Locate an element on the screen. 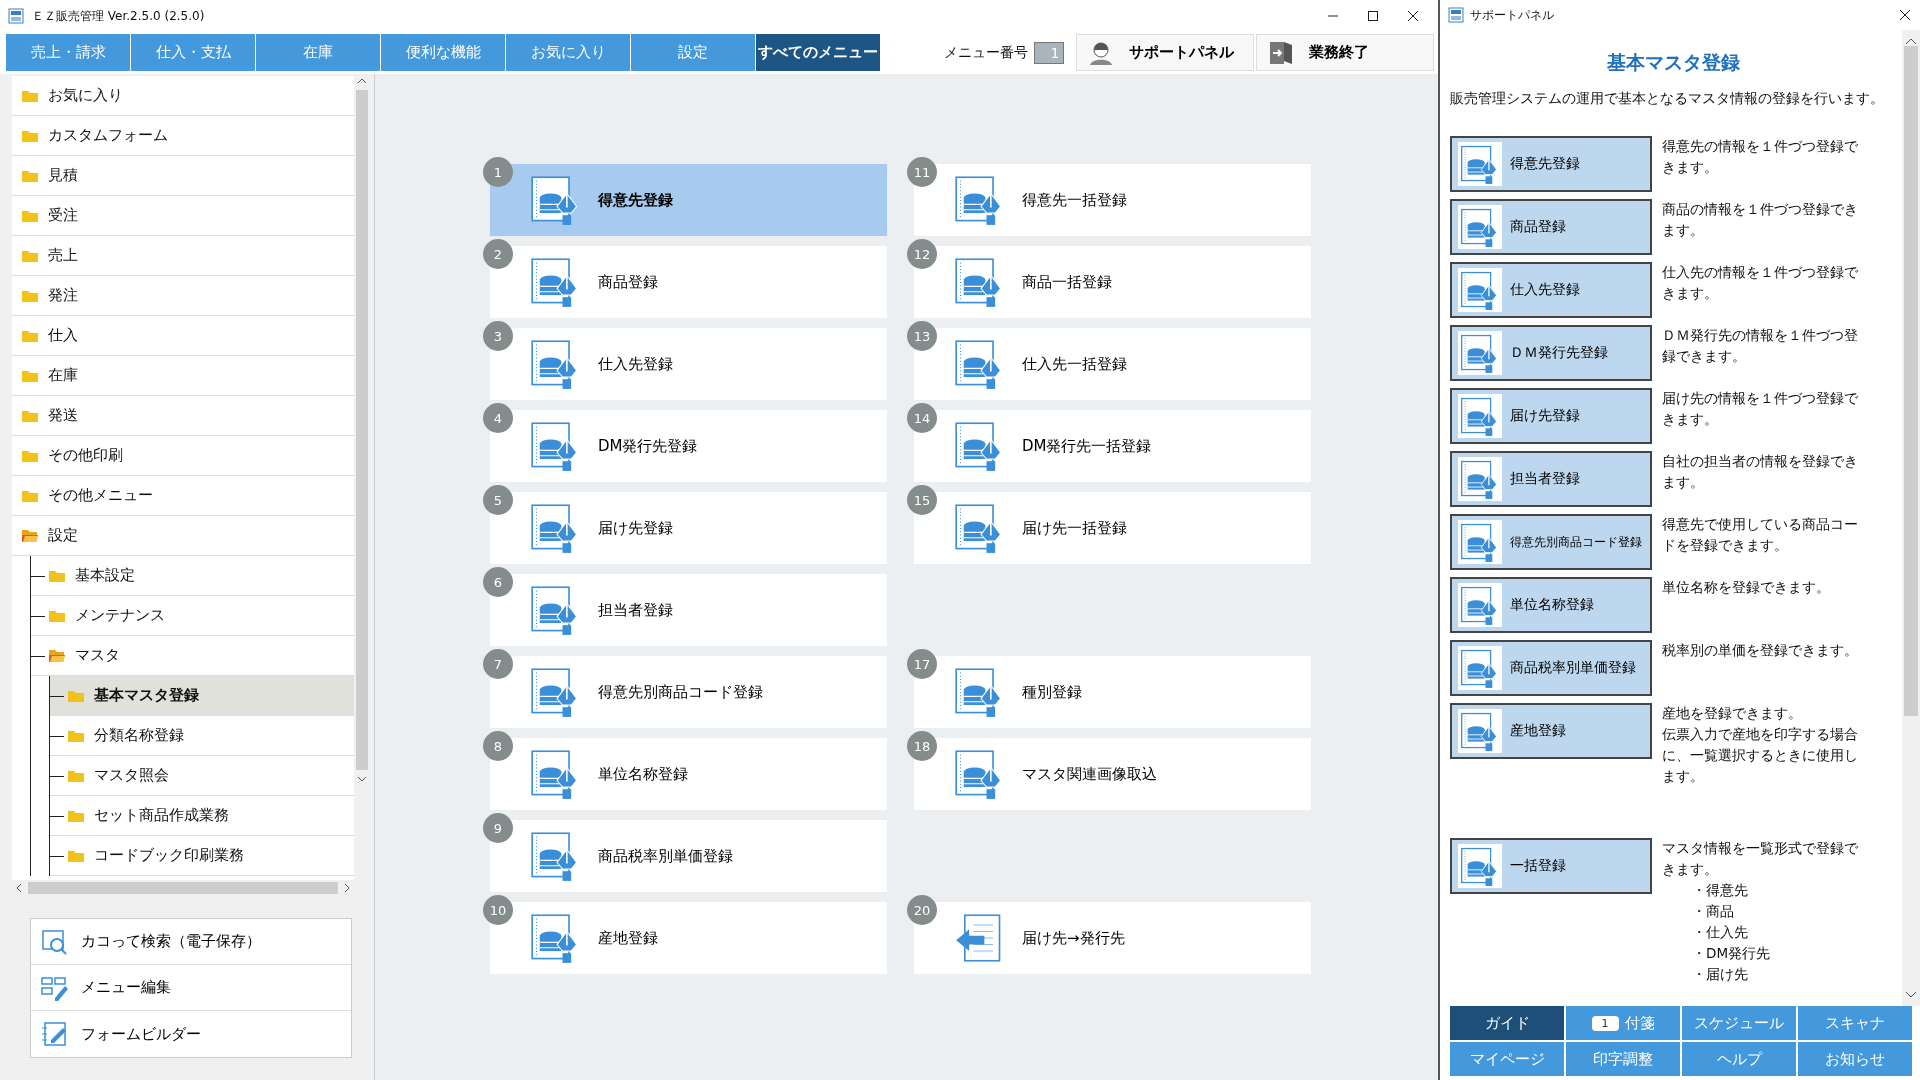 This screenshot has width=1920, height=1080. guide-description: 届け先の情報を１件づつ登録できます。 is located at coordinates (1760, 409).